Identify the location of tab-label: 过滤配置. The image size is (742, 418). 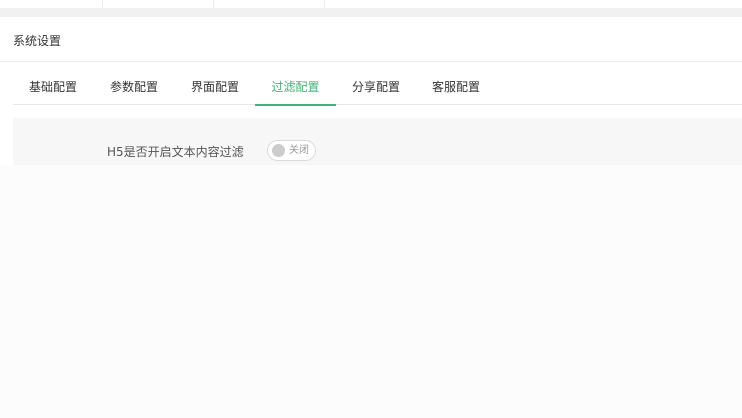
(295, 87).